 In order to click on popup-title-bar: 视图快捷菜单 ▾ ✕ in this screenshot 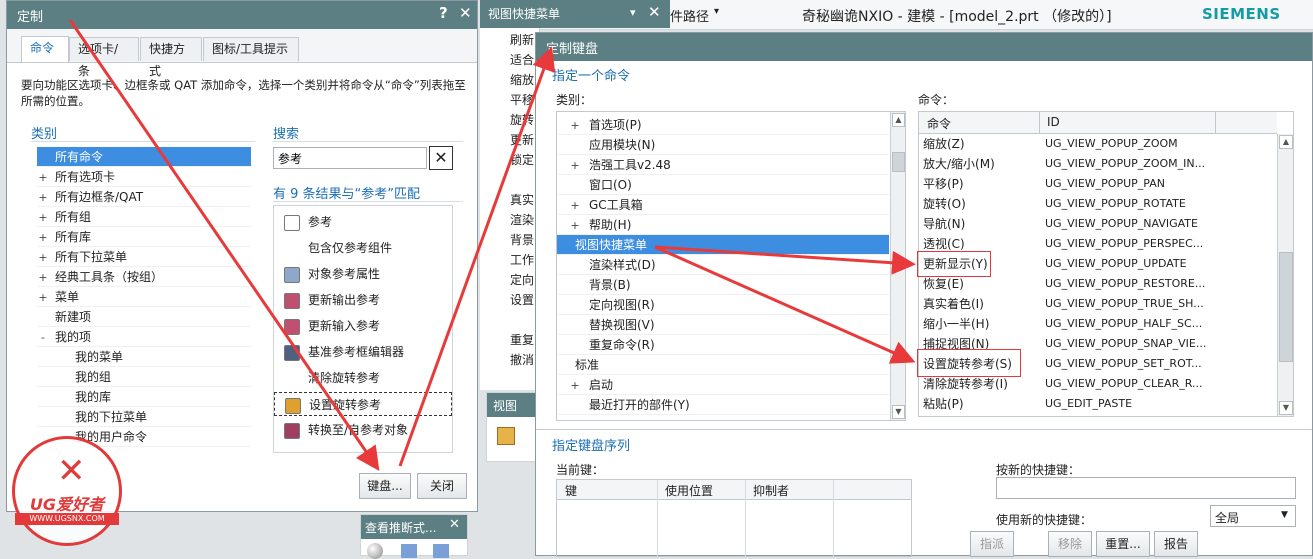, I will do `click(575, 14)`.